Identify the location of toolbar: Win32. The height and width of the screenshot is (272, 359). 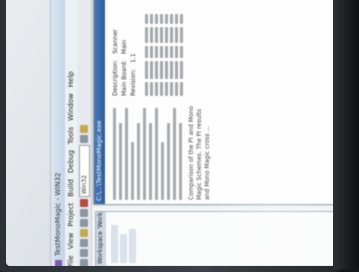
(84, 133).